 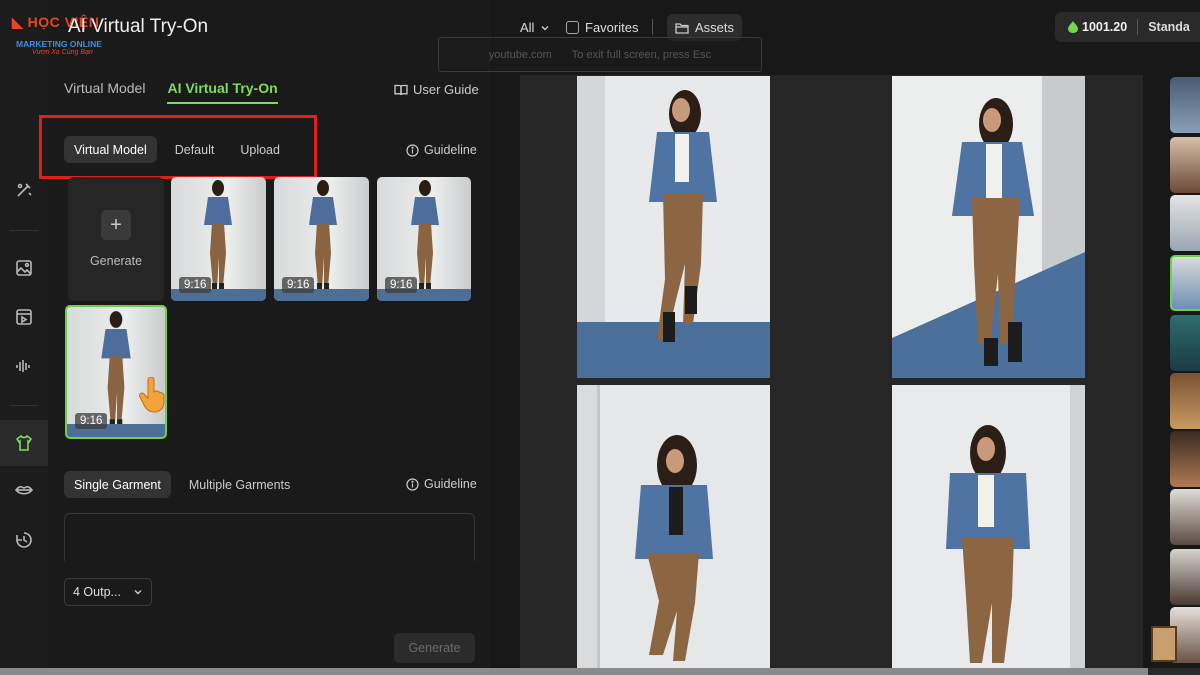 What do you see at coordinates (715, 27) in the screenshot?
I see `assets-label: Assets` at bounding box center [715, 27].